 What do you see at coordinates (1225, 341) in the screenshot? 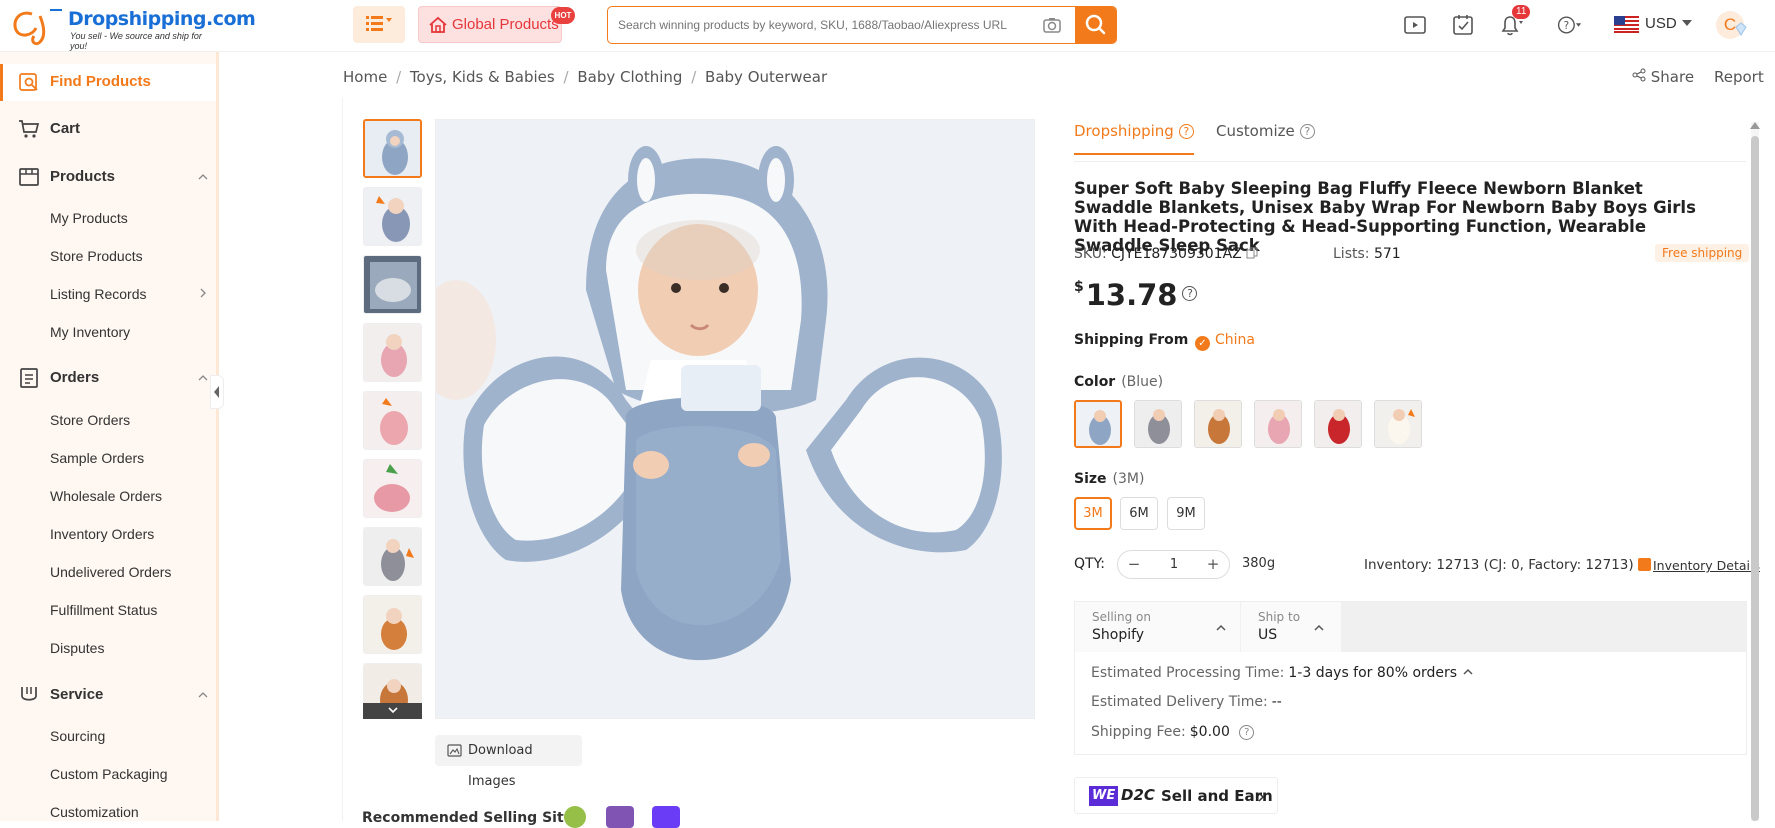
I see `shipping-from-option: ✓ China` at bounding box center [1225, 341].